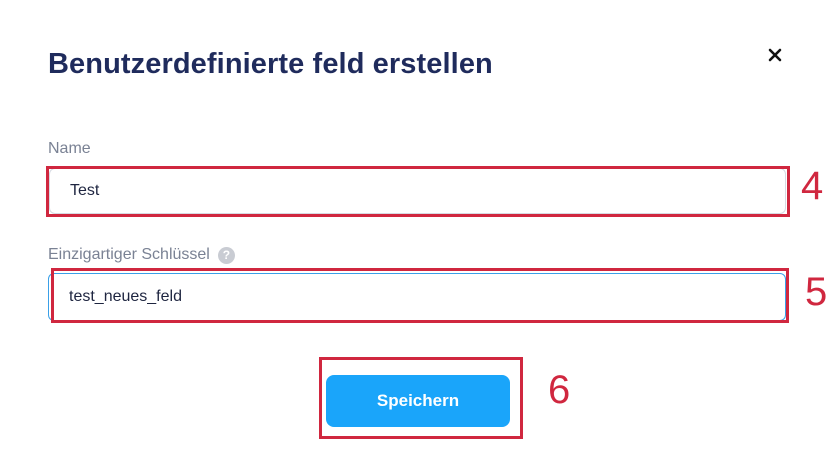  Describe the element at coordinates (125, 296) in the screenshot. I see `unique-key-input-value: test_neues_feld` at that location.